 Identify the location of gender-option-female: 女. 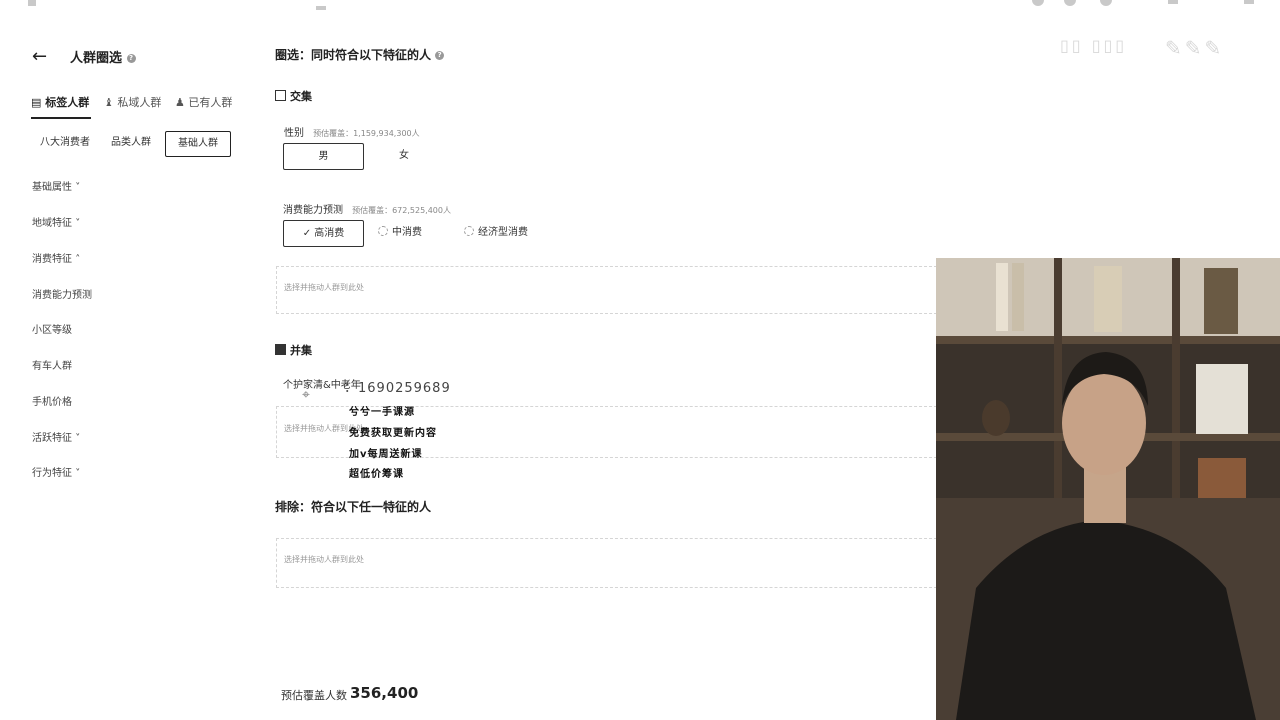
(404, 155).